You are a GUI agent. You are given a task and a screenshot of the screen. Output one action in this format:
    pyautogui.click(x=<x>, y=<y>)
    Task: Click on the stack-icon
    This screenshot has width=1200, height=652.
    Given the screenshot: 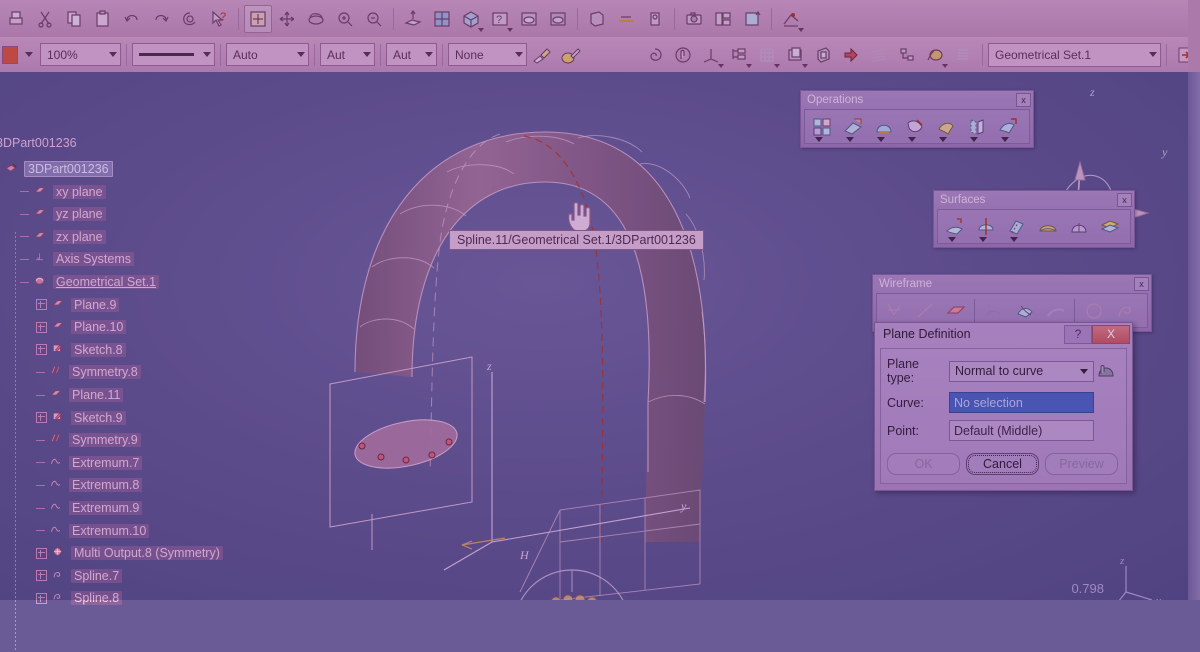 What is the action you would take?
    pyautogui.click(x=879, y=55)
    